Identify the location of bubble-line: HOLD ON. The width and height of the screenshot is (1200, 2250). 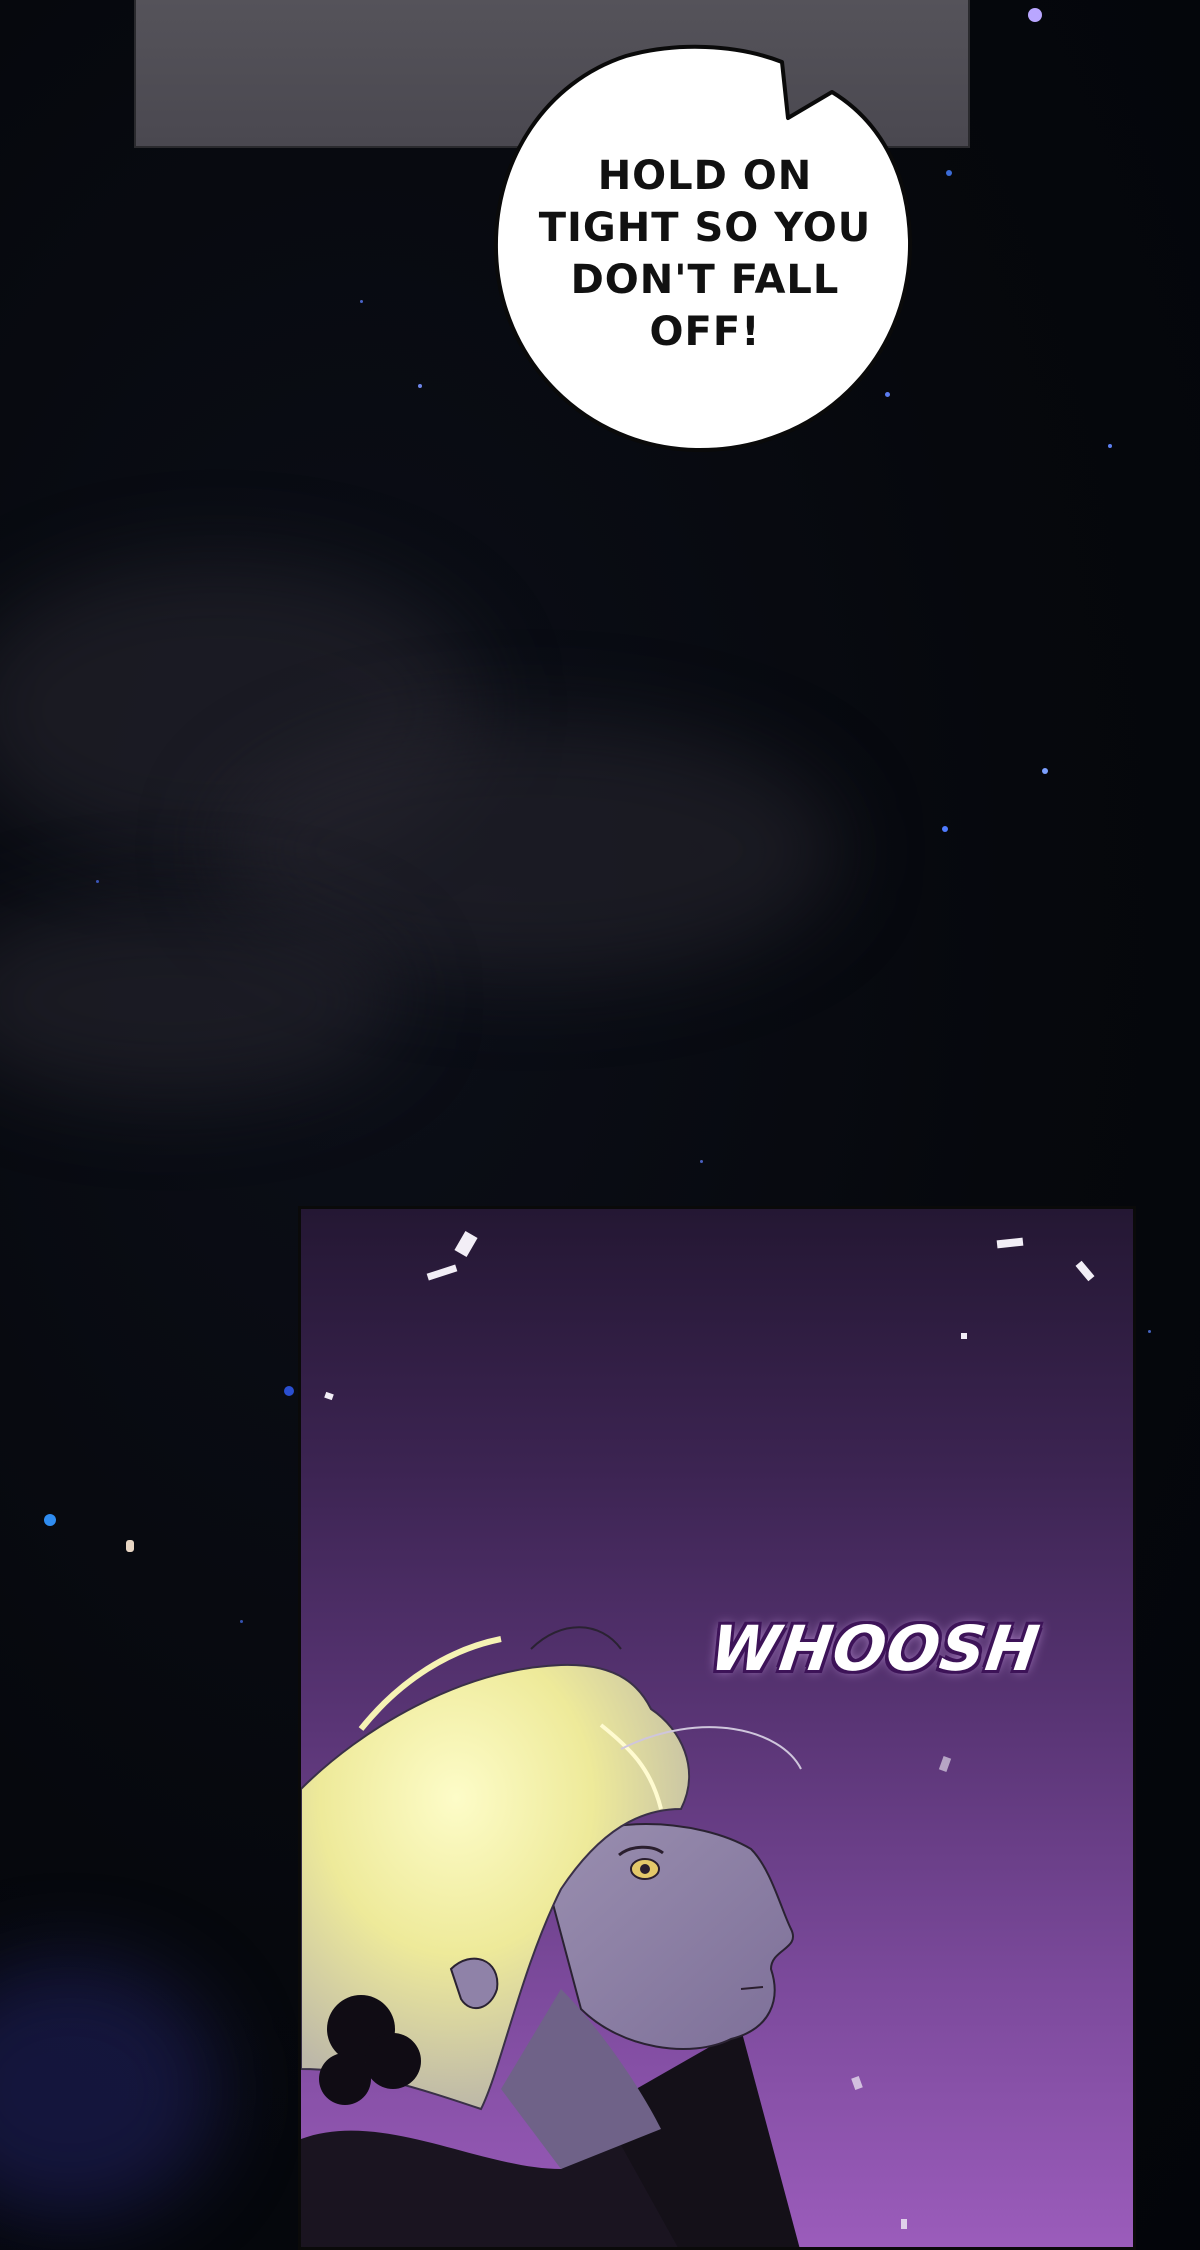
(705, 176).